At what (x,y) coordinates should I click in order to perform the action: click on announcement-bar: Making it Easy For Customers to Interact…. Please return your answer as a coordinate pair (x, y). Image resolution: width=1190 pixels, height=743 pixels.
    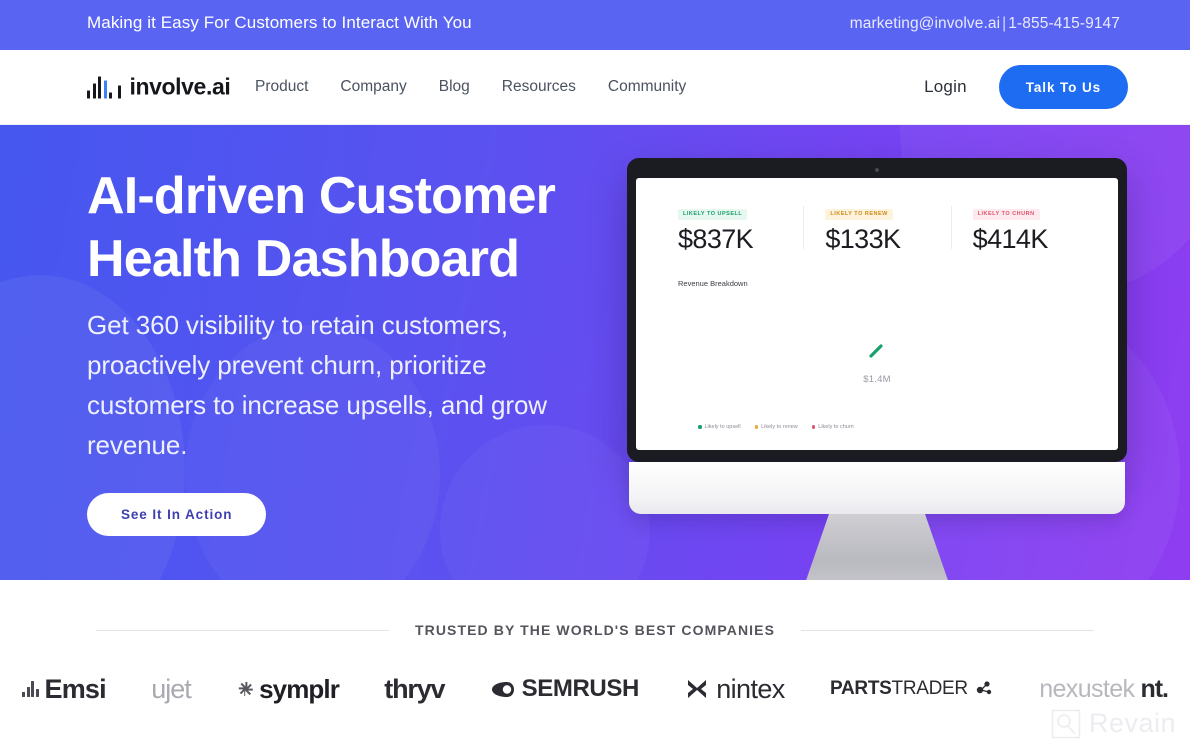
    Looking at the image, I should click on (595, 25).